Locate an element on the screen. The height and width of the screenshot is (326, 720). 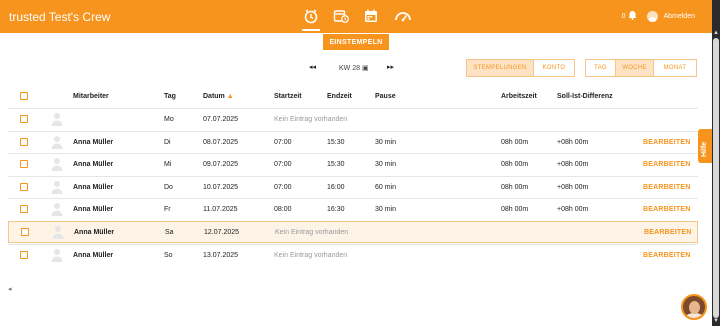
calendar-clock-icon is located at coordinates (341, 16).